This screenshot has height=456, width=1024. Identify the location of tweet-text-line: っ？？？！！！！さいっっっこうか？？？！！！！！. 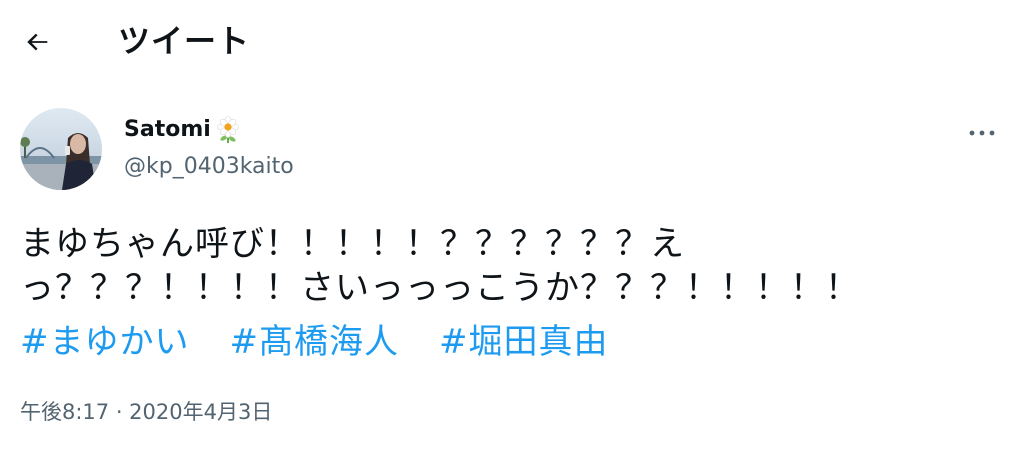
(440, 288).